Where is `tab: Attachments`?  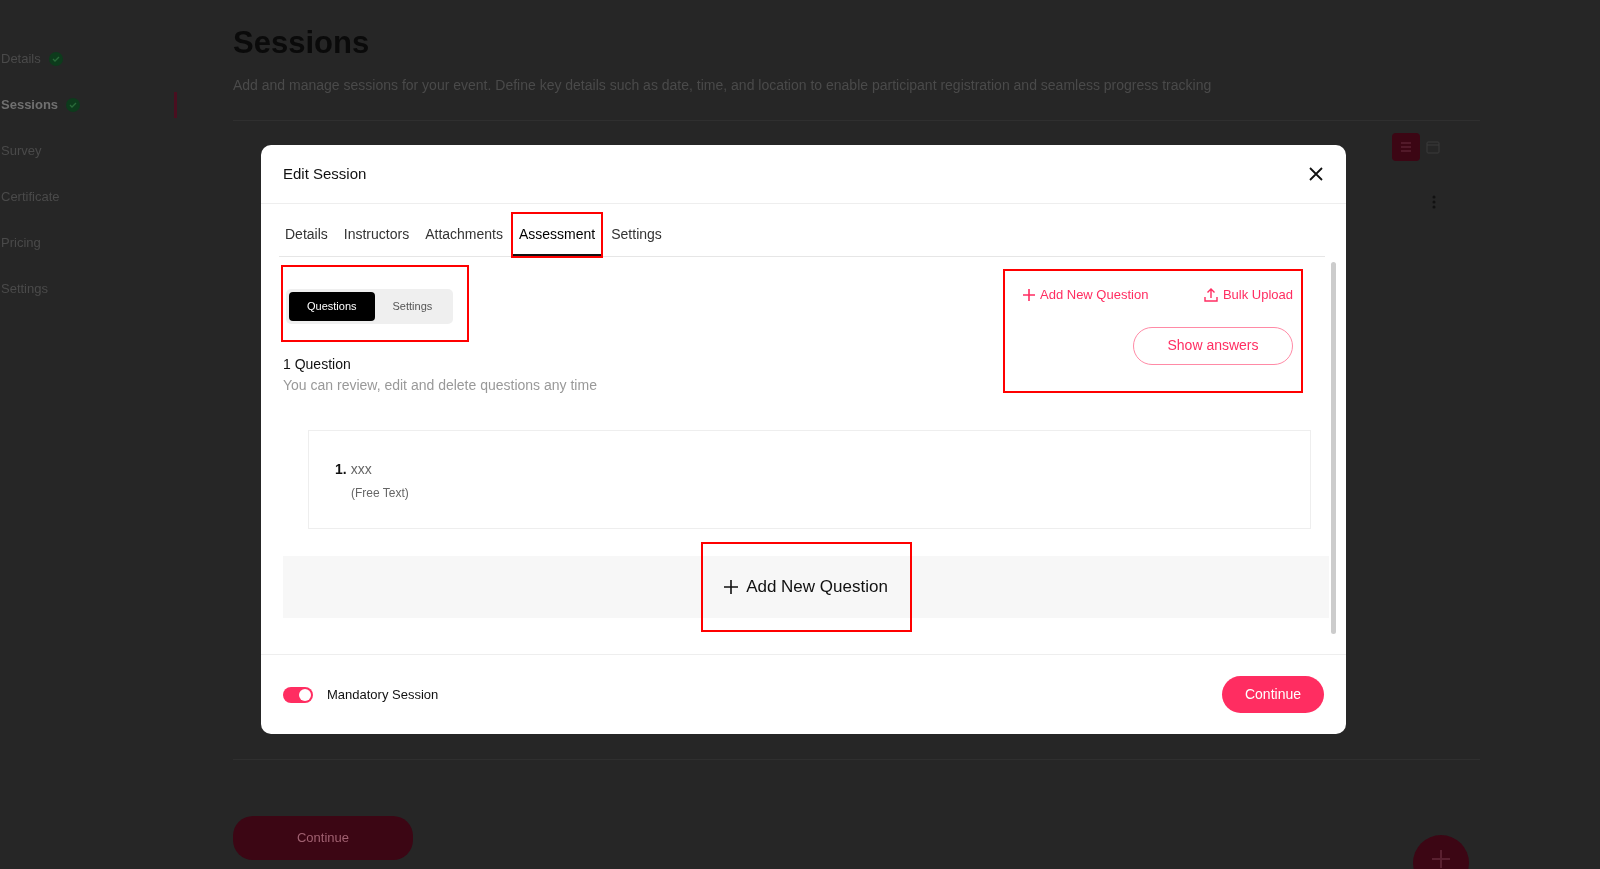 tab: Attachments is located at coordinates (464, 235).